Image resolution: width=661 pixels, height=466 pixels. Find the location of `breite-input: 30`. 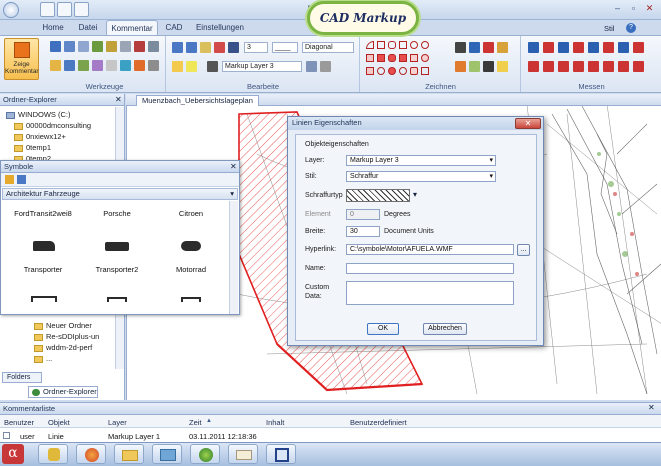

breite-input: 30 is located at coordinates (363, 231).